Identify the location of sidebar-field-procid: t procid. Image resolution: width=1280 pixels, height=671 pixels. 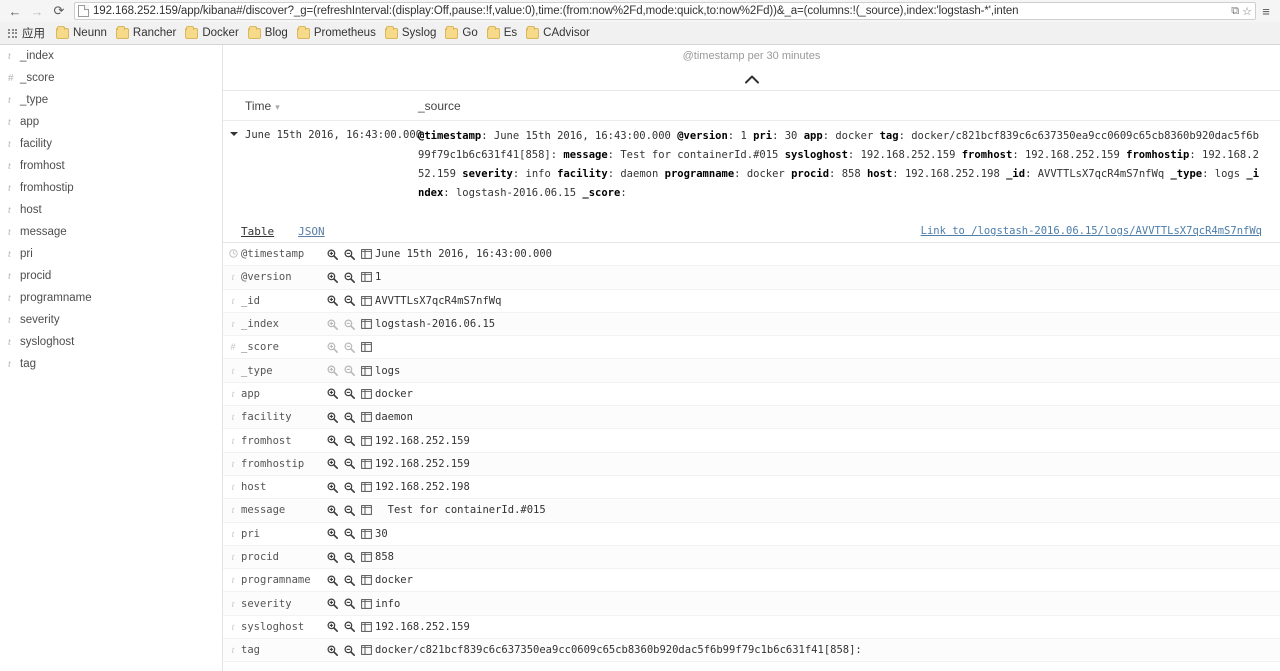
(111, 276).